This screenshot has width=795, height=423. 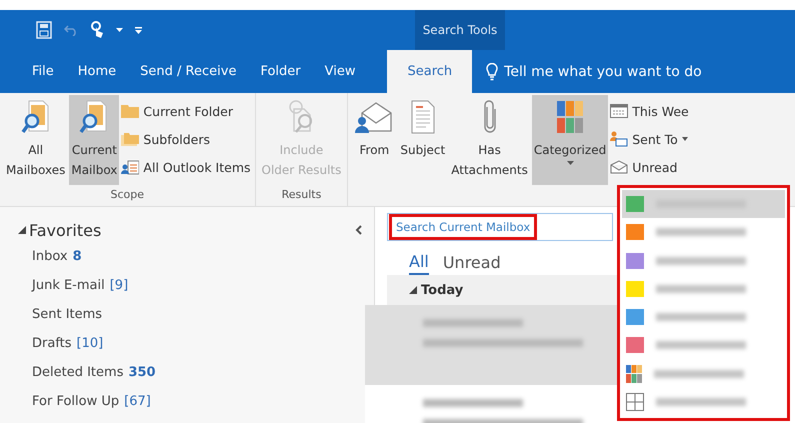 I want to click on ribbon-button: Subfolders, so click(x=186, y=139).